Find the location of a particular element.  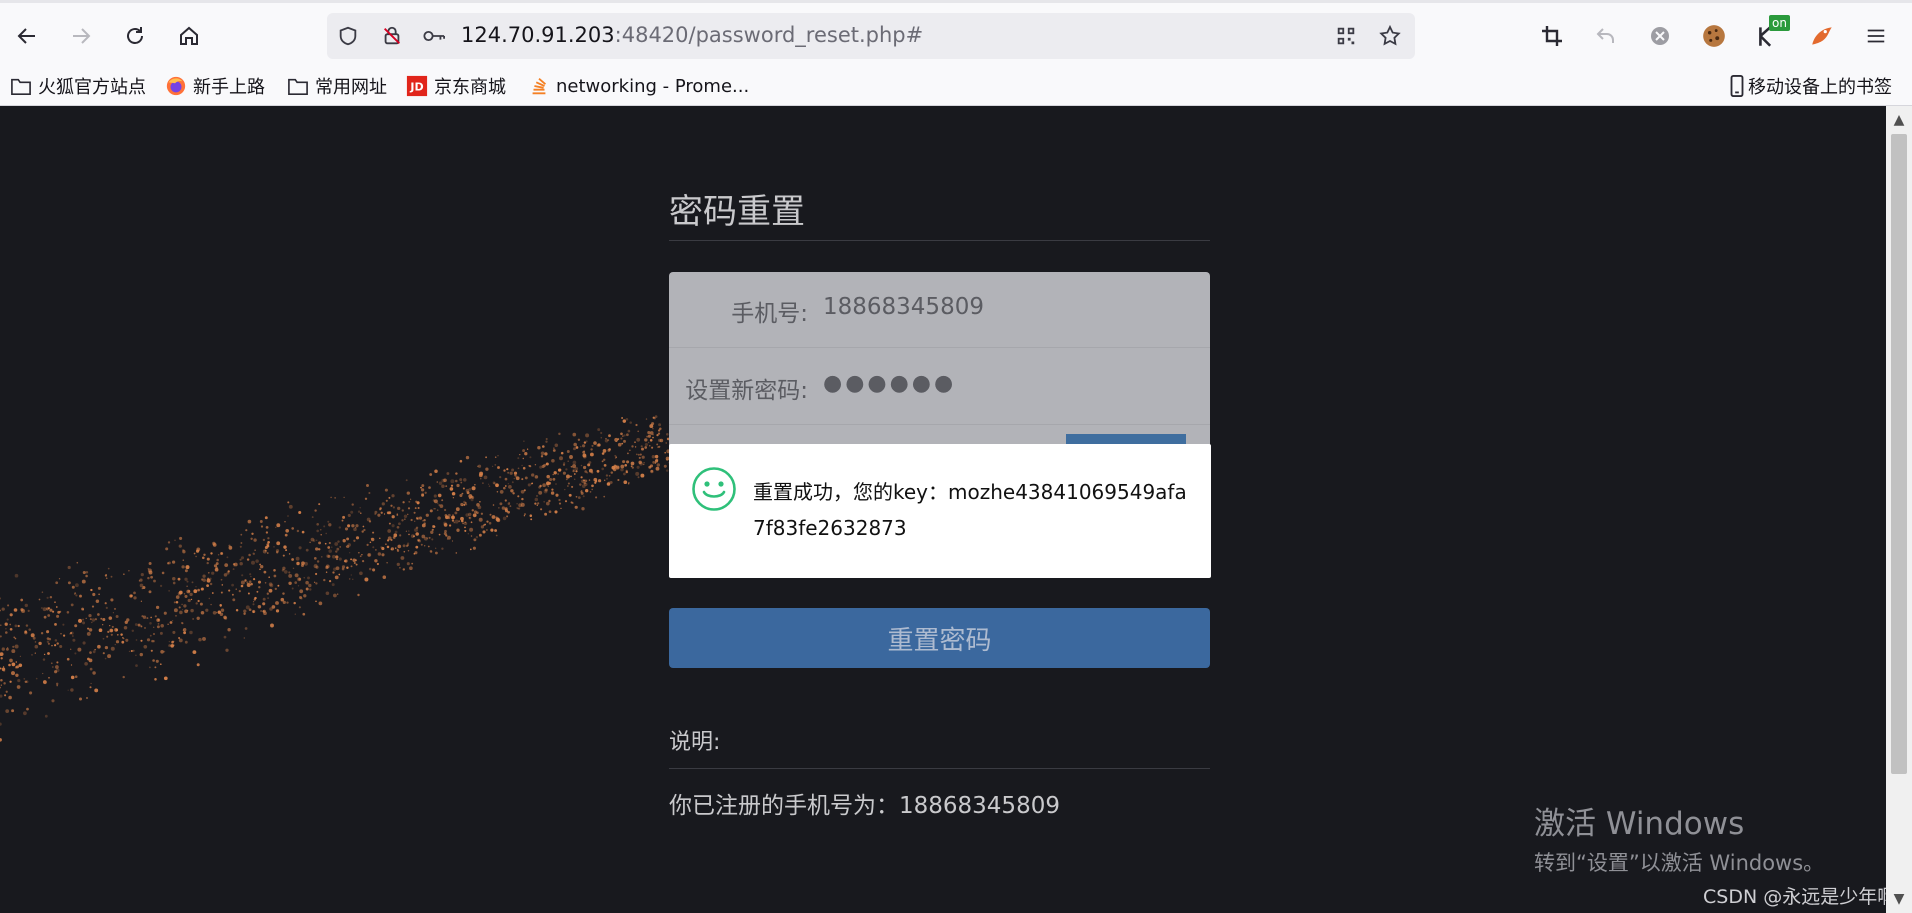

note-divider is located at coordinates (939, 768).